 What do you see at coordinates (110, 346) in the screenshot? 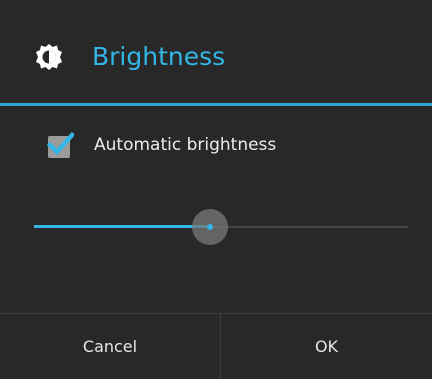
I see `cancel-button: Cancel` at bounding box center [110, 346].